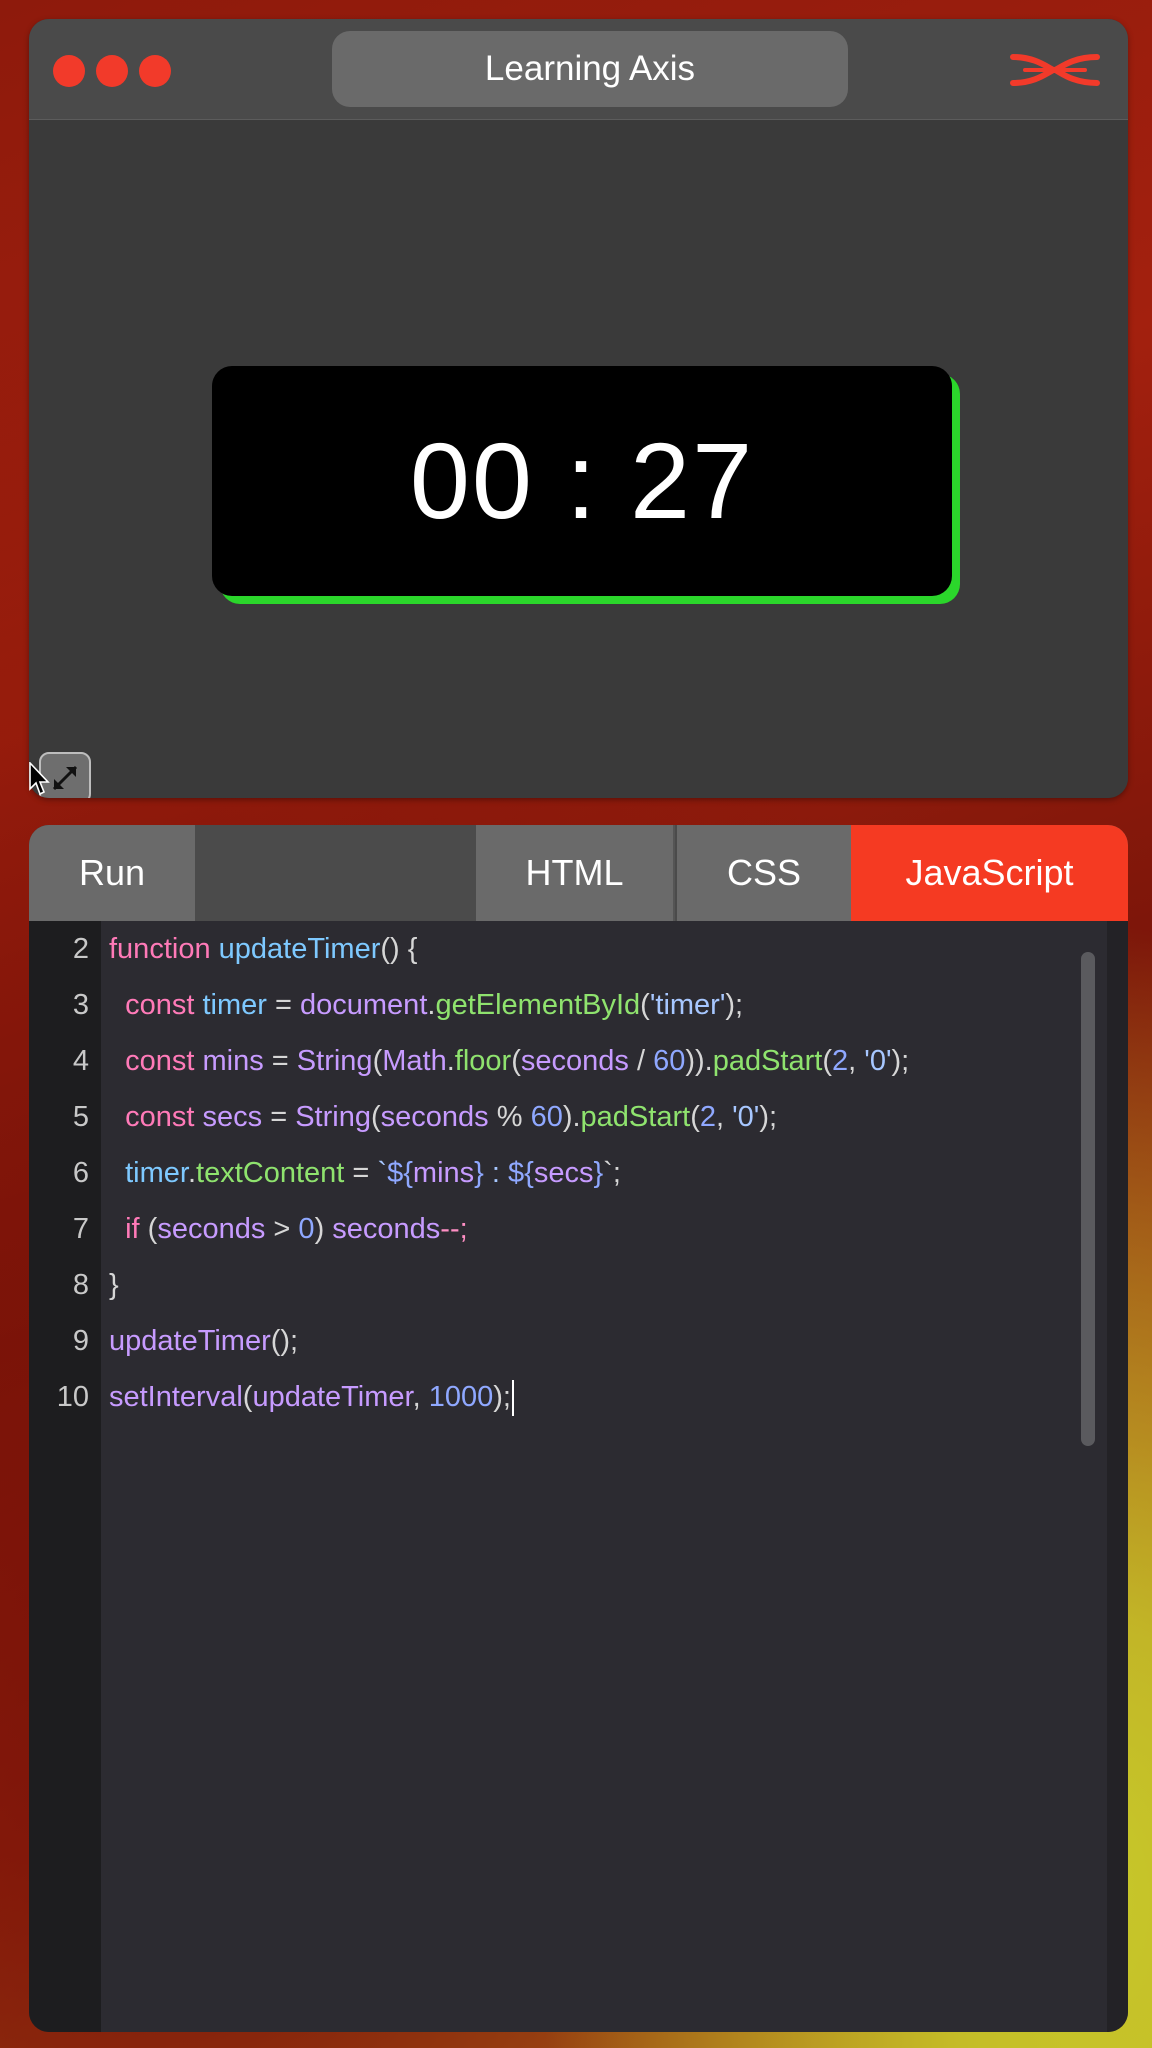 Image resolution: width=1152 pixels, height=2048 pixels. I want to click on tab-html: HTML, so click(575, 873).